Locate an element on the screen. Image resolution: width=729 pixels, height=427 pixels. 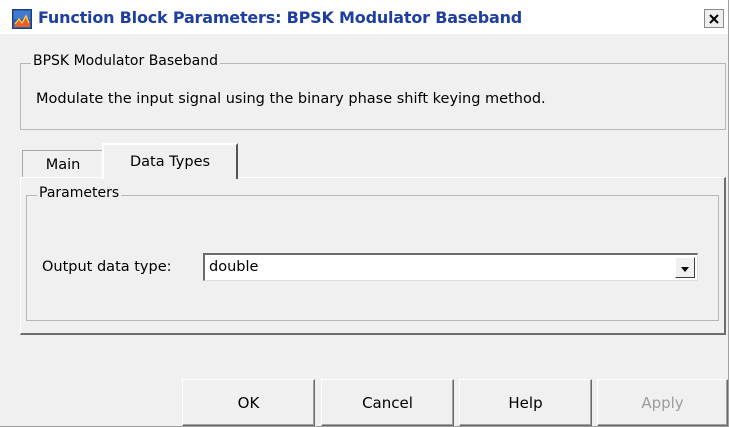
tab-main-label: Main is located at coordinates (63, 165).